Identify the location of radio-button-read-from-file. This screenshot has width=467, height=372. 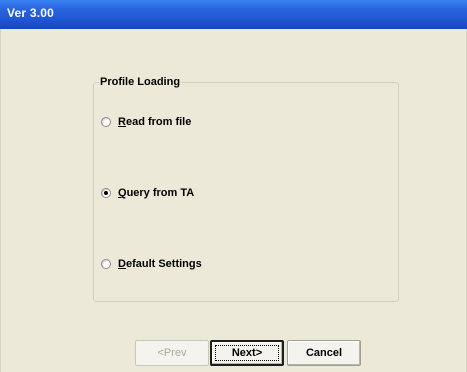
(106, 122).